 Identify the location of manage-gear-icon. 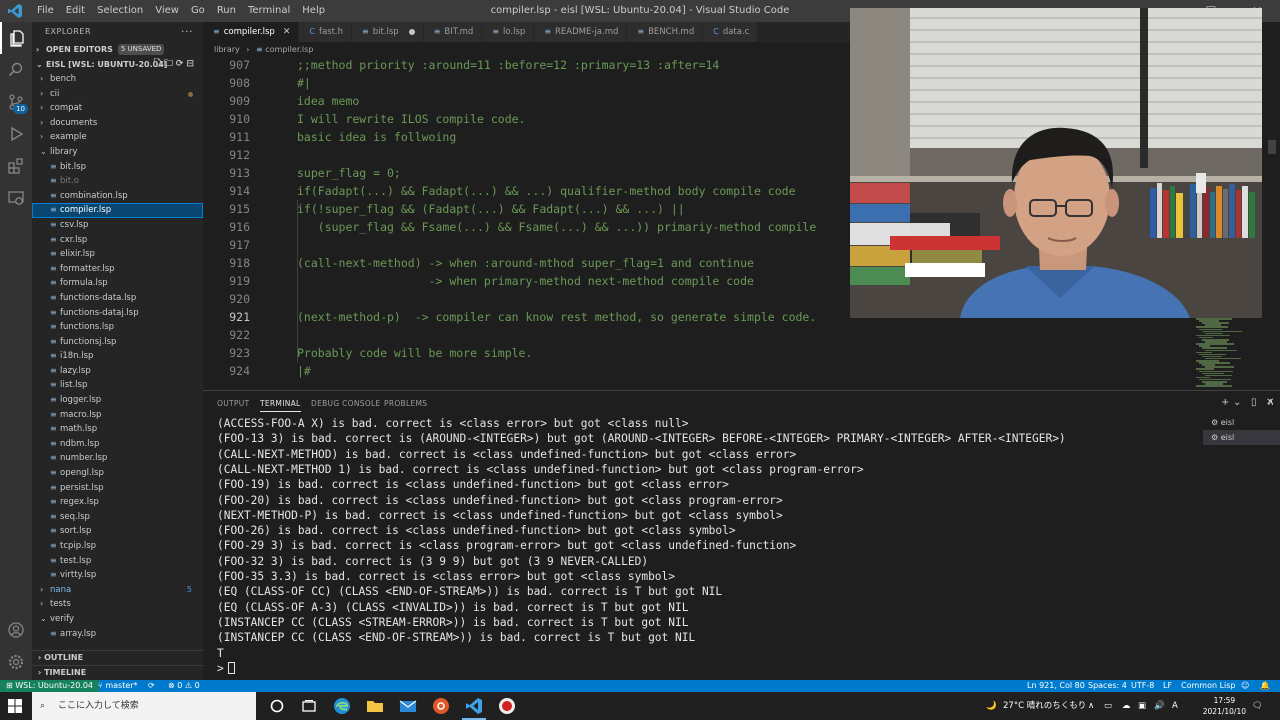
(16, 662).